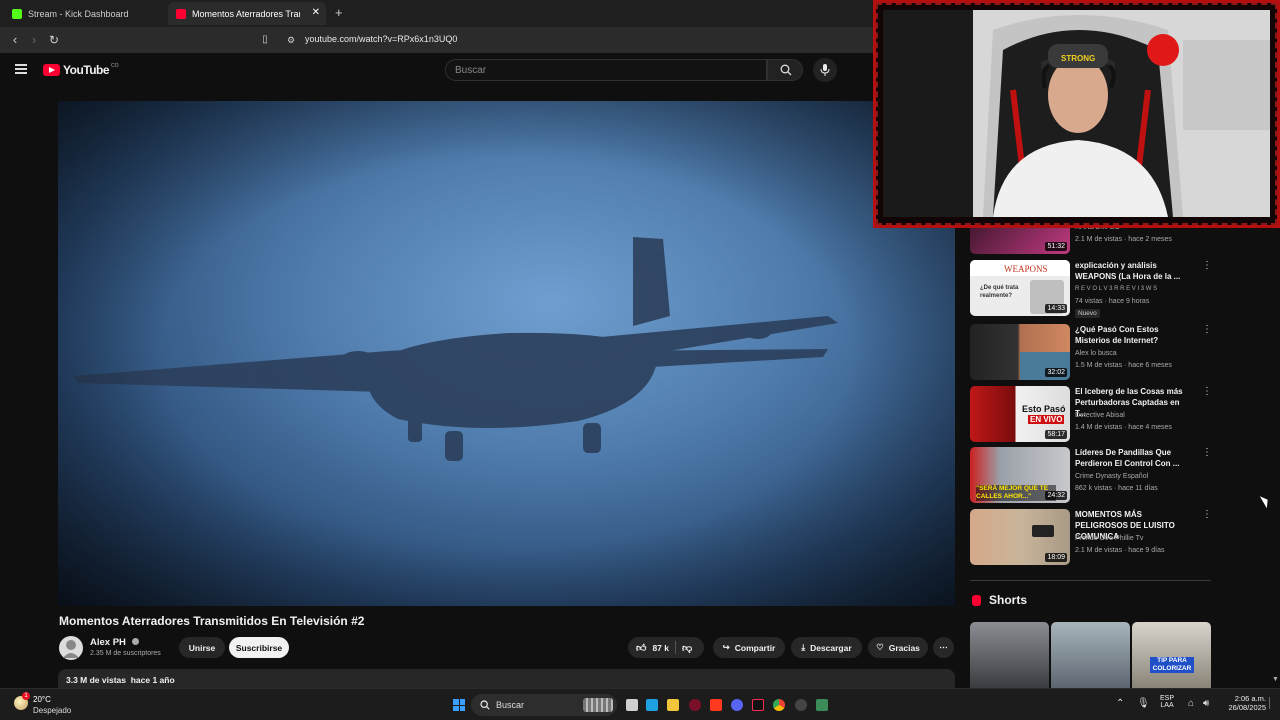  I want to click on forward-button: ›, so click(34, 40).